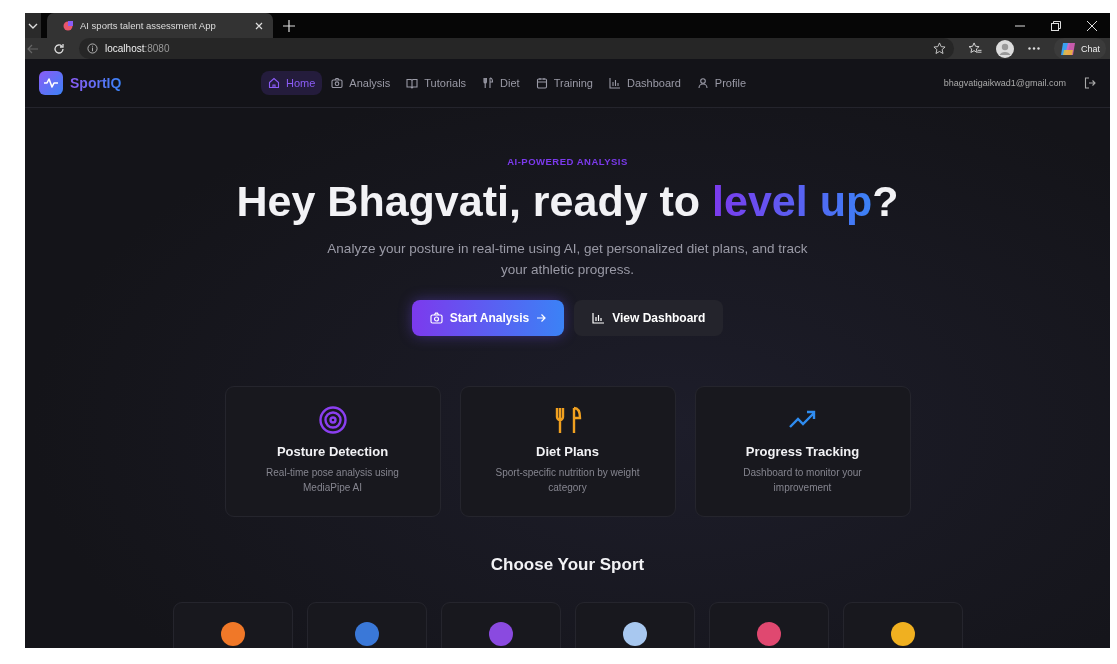 The height and width of the screenshot is (664, 1117). What do you see at coordinates (564, 83) in the screenshot?
I see `nav-link: Training` at bounding box center [564, 83].